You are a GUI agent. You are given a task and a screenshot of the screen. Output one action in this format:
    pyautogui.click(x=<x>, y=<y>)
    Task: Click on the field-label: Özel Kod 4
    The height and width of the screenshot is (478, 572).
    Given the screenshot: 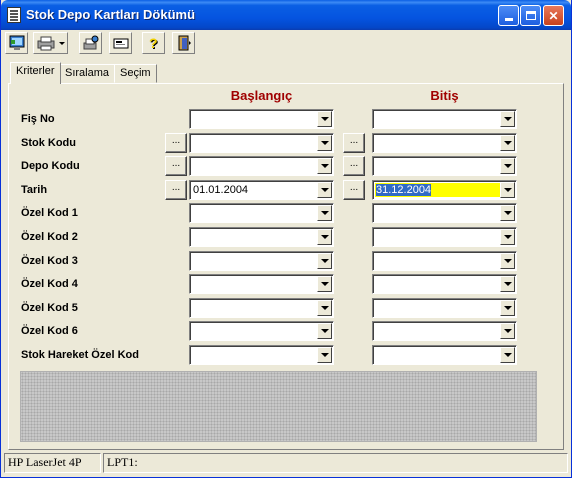 What is the action you would take?
    pyautogui.click(x=49, y=284)
    